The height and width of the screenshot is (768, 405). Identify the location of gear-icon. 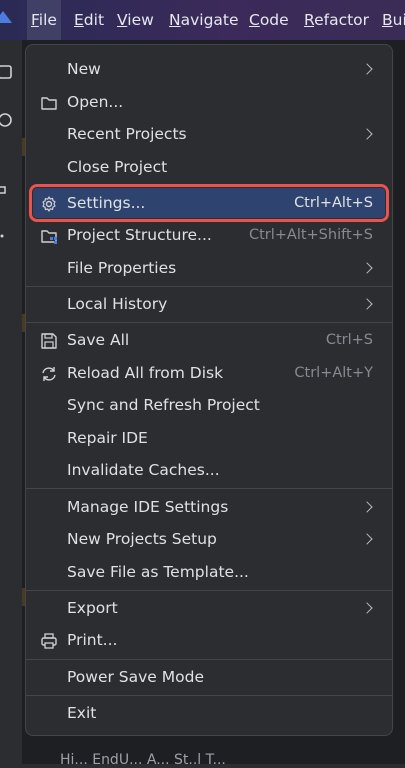
(49, 204).